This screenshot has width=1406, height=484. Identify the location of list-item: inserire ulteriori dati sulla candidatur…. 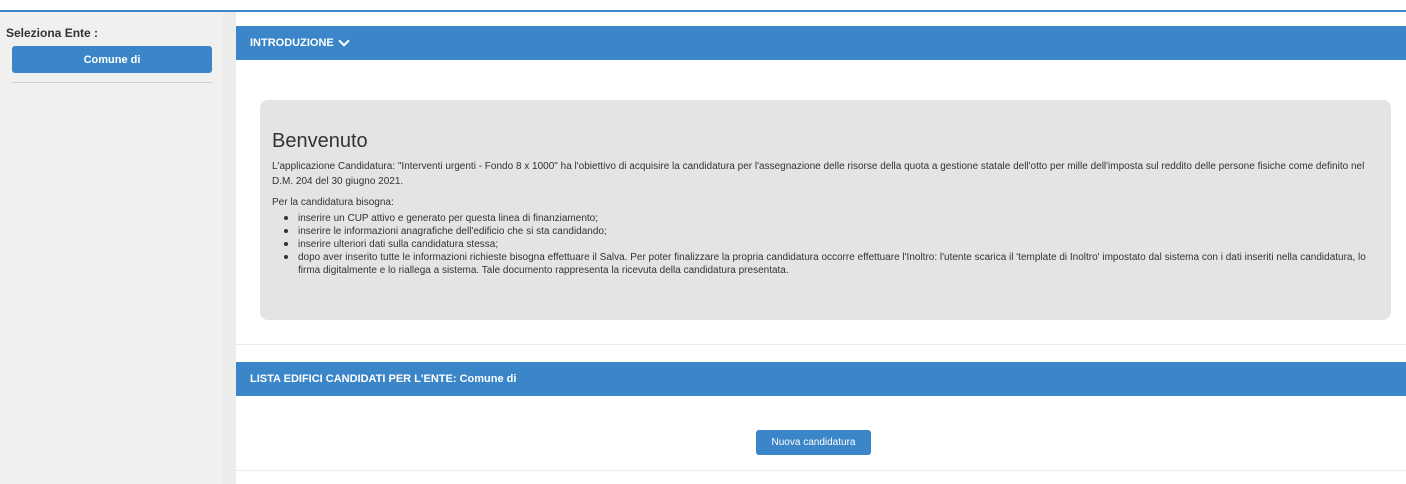
(829, 244).